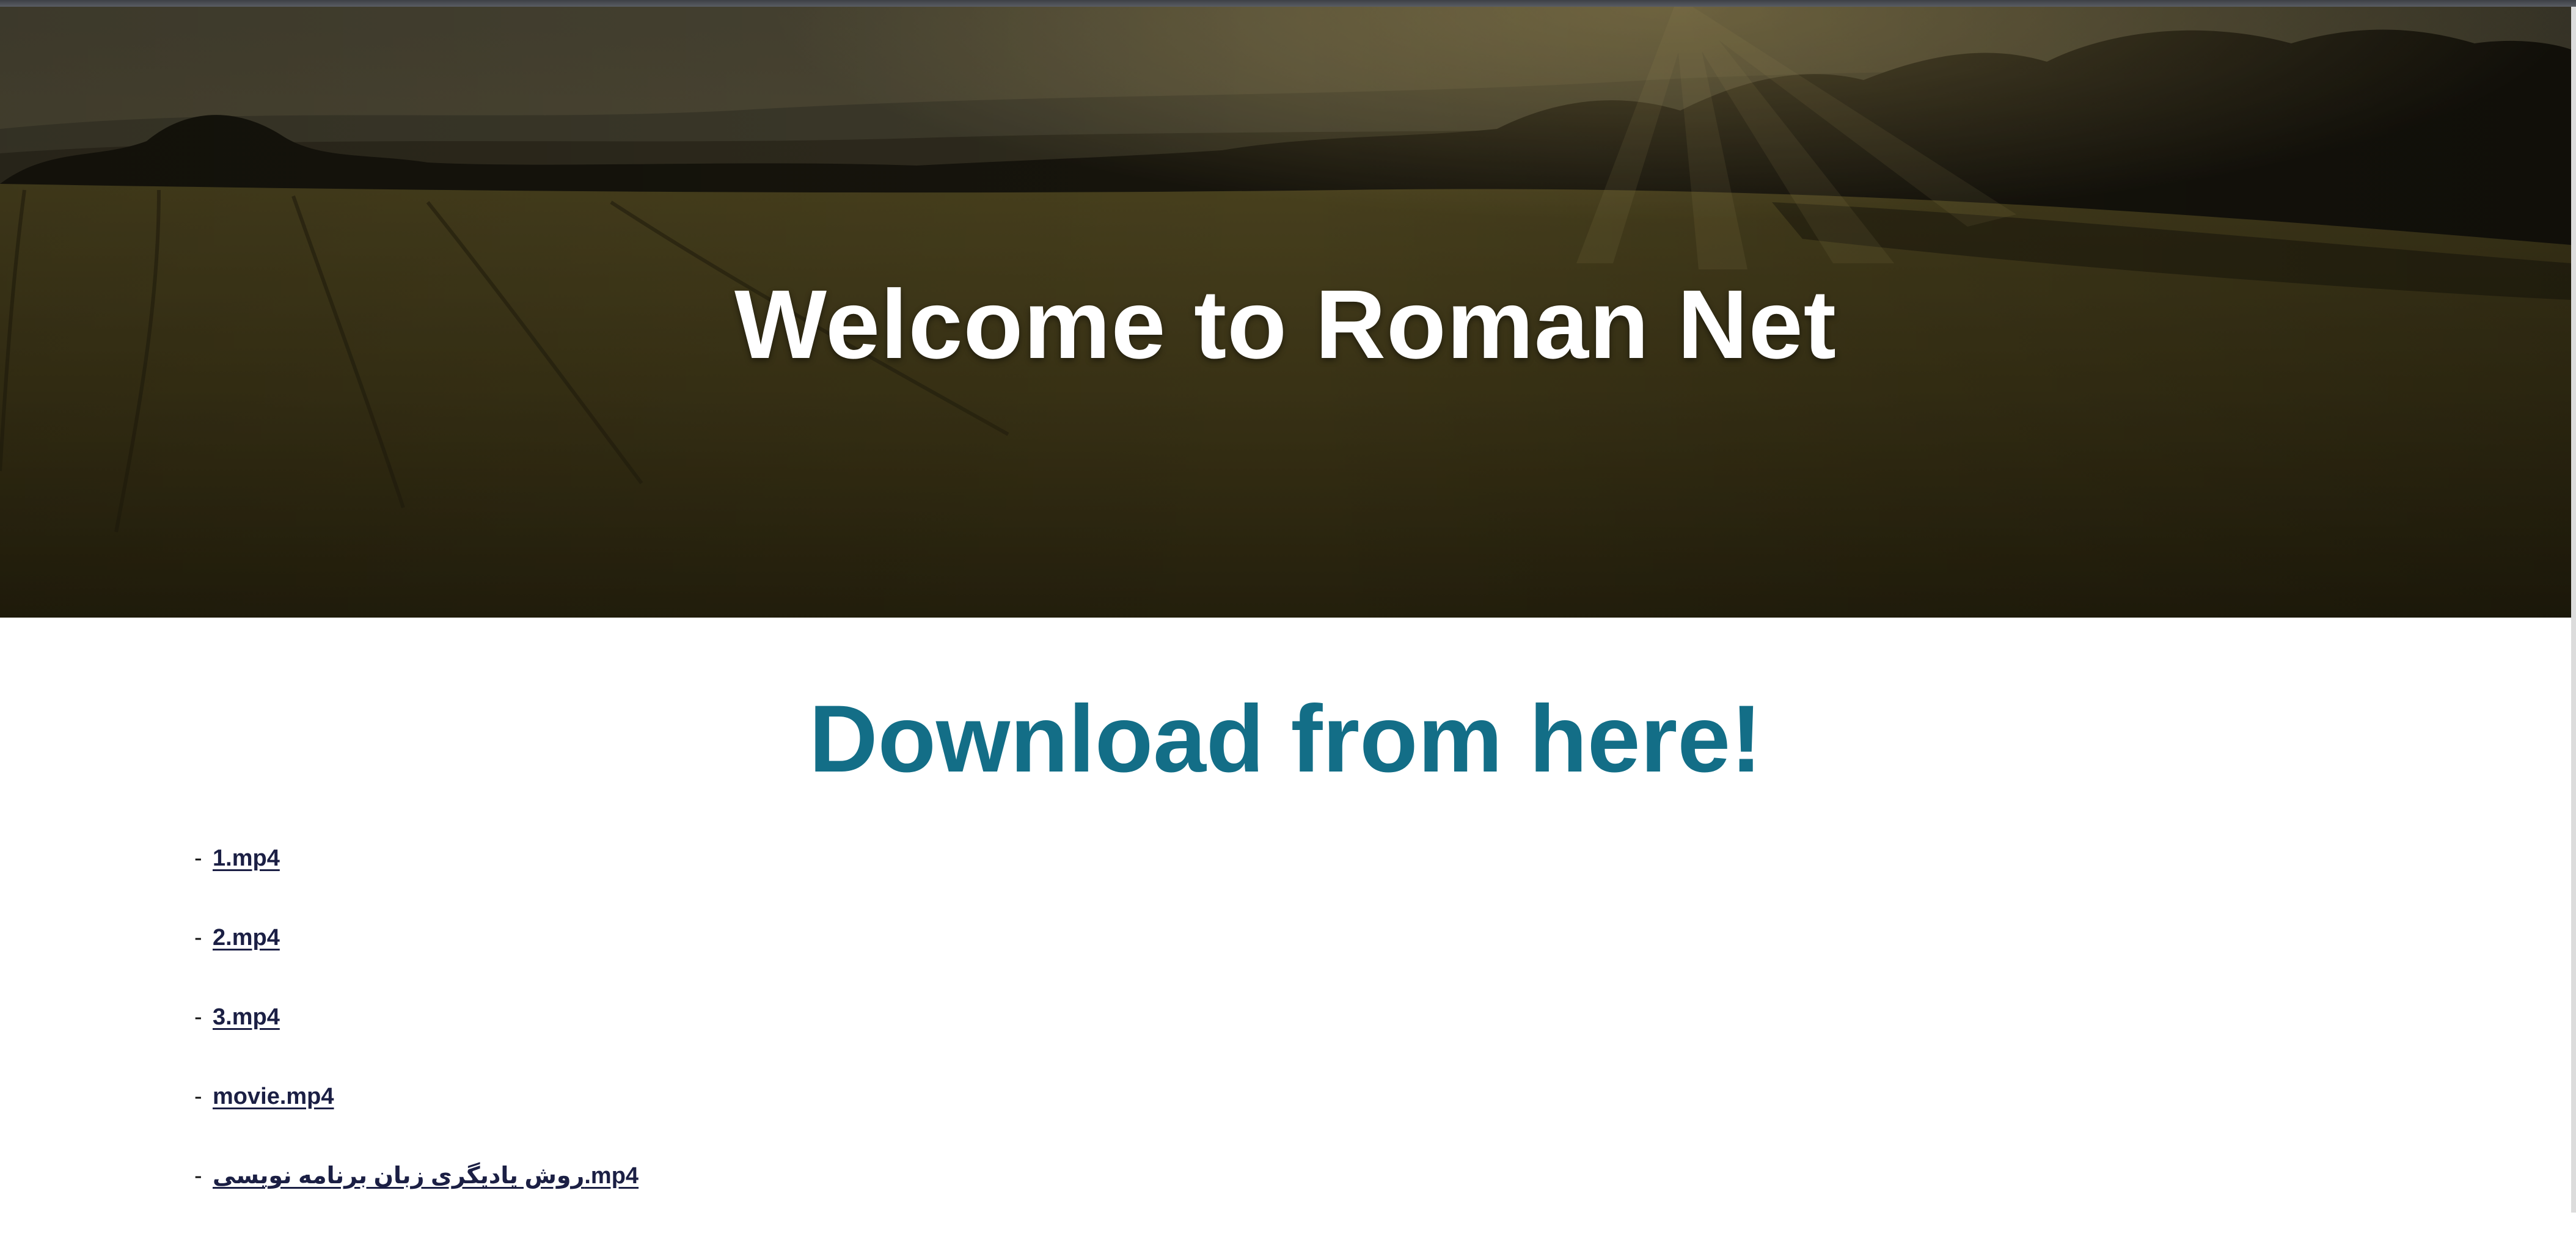 This screenshot has height=1237, width=2576. Describe the element at coordinates (246, 938) in the screenshot. I see `file-link-2-mp4: 2.mp4` at that location.